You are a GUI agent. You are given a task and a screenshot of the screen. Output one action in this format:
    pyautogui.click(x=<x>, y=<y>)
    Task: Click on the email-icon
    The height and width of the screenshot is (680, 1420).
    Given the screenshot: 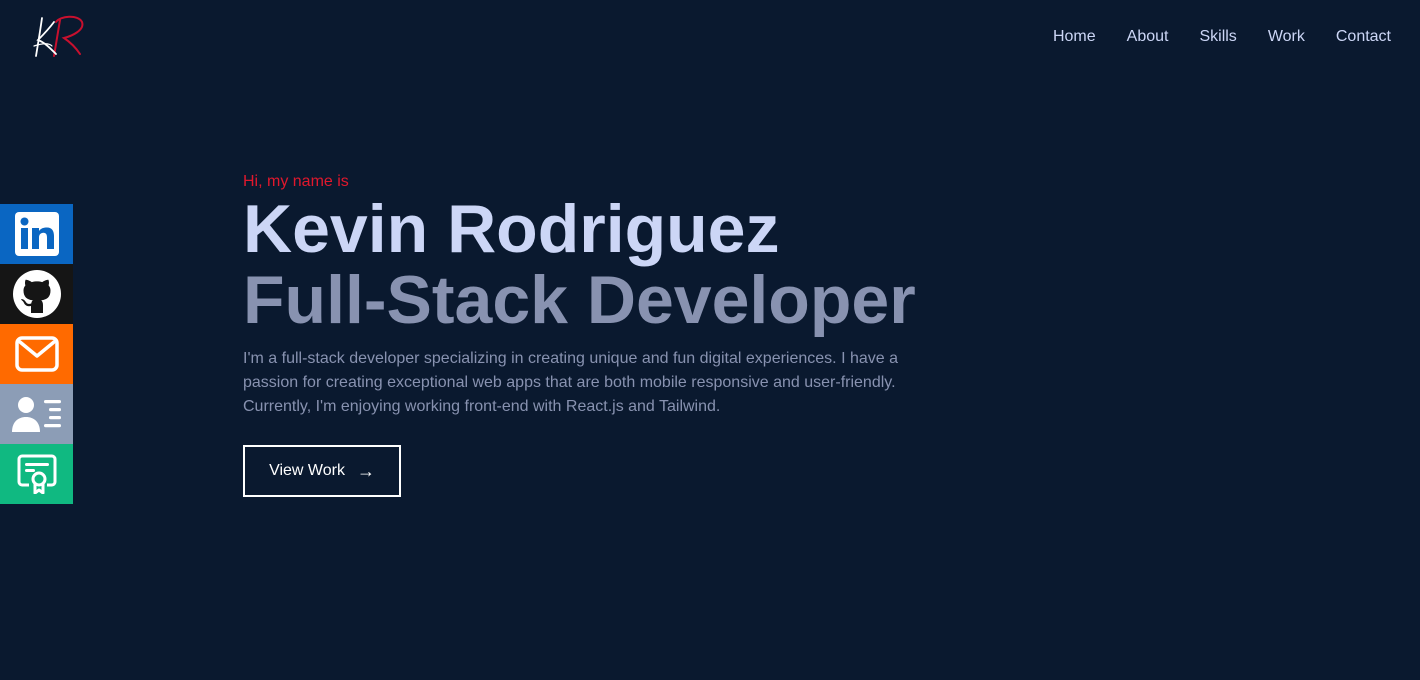 What is the action you would take?
    pyautogui.click(x=36, y=354)
    